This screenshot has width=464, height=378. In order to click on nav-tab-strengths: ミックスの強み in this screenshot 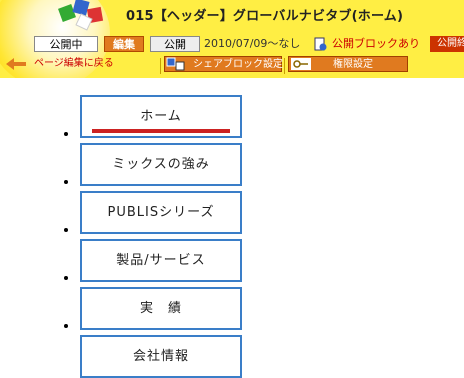, I will do `click(161, 164)`.